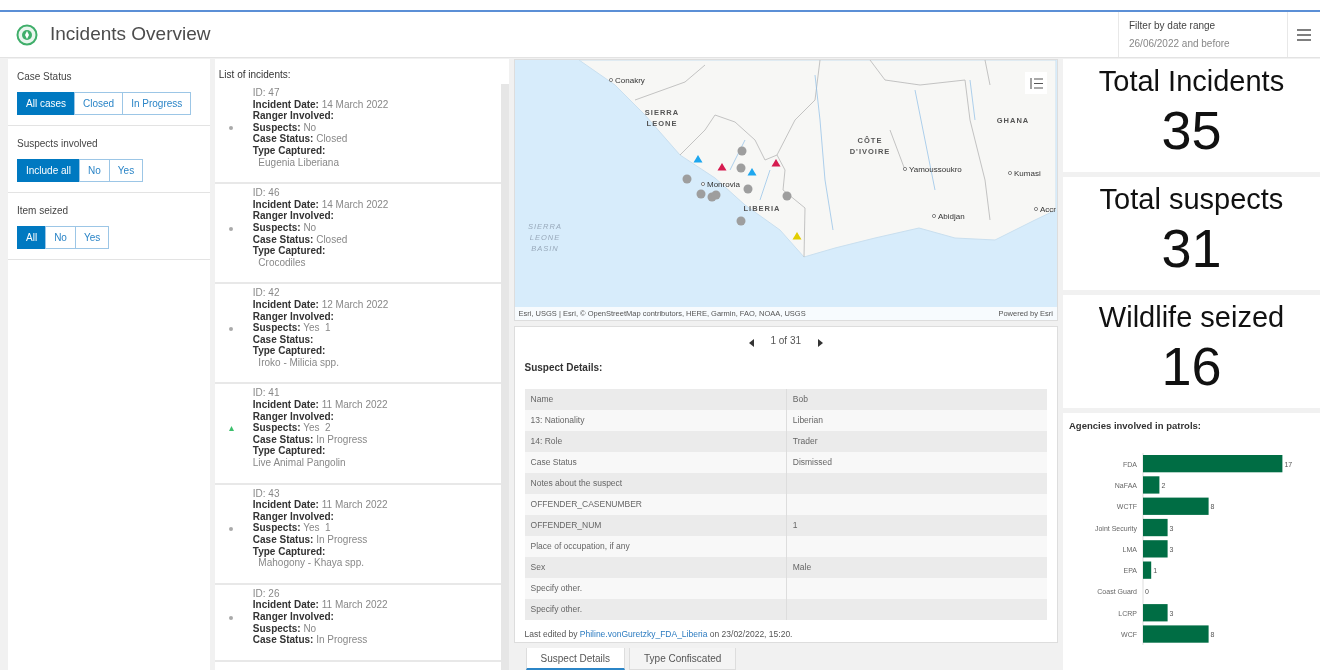 This screenshot has width=1320, height=670. I want to click on incident-detail: ID: 47, so click(266, 93).